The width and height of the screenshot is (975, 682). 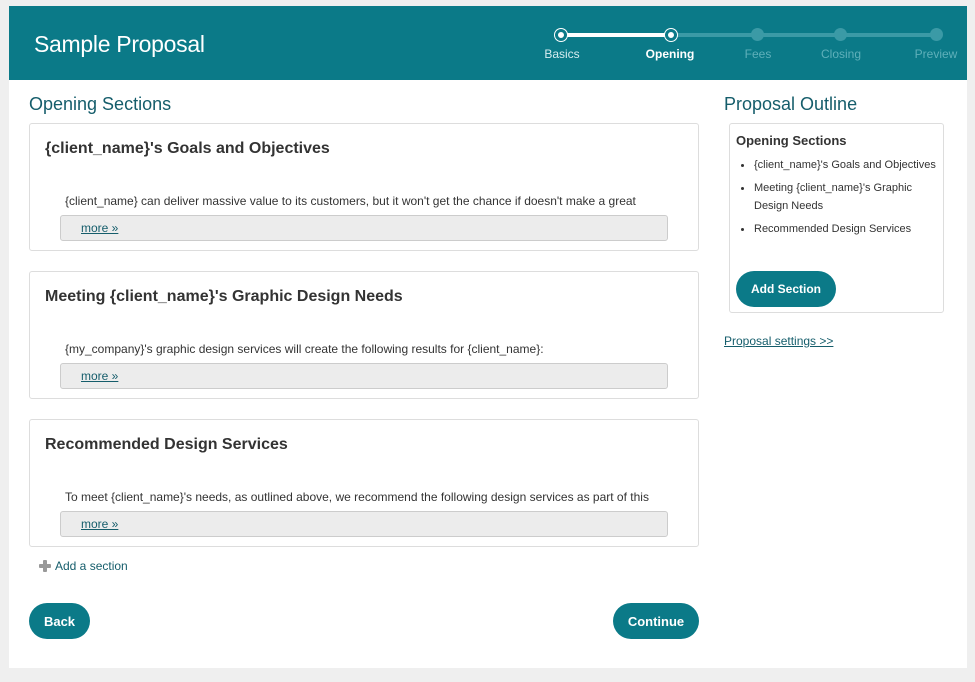 What do you see at coordinates (656, 621) in the screenshot?
I see `continue-button: Continue` at bounding box center [656, 621].